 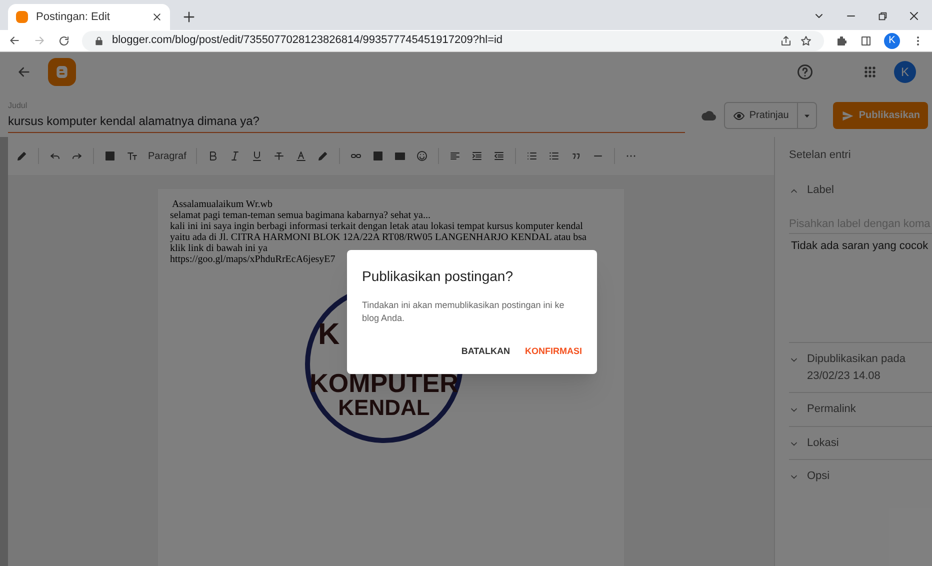 I want to click on title-text: kursus komputer kendal alamatnya dimana ya?, so click(x=134, y=121).